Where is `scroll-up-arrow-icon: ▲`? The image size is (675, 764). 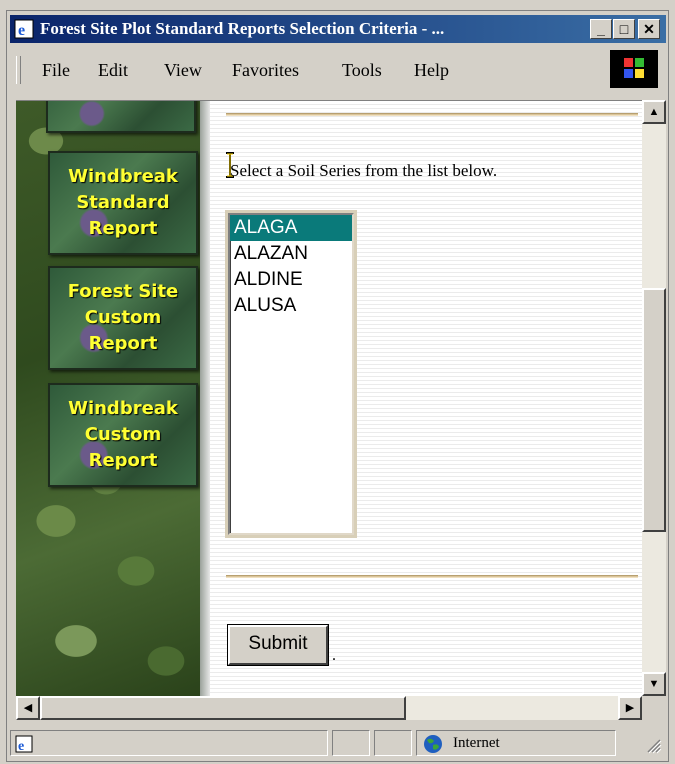
scroll-up-arrow-icon: ▲ is located at coordinates (654, 112).